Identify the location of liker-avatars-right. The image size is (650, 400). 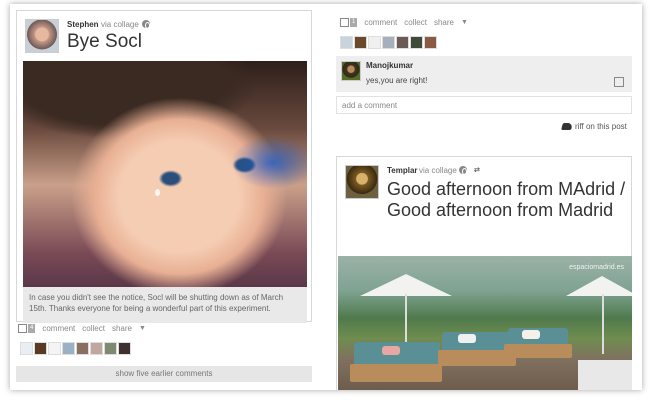
(388, 42).